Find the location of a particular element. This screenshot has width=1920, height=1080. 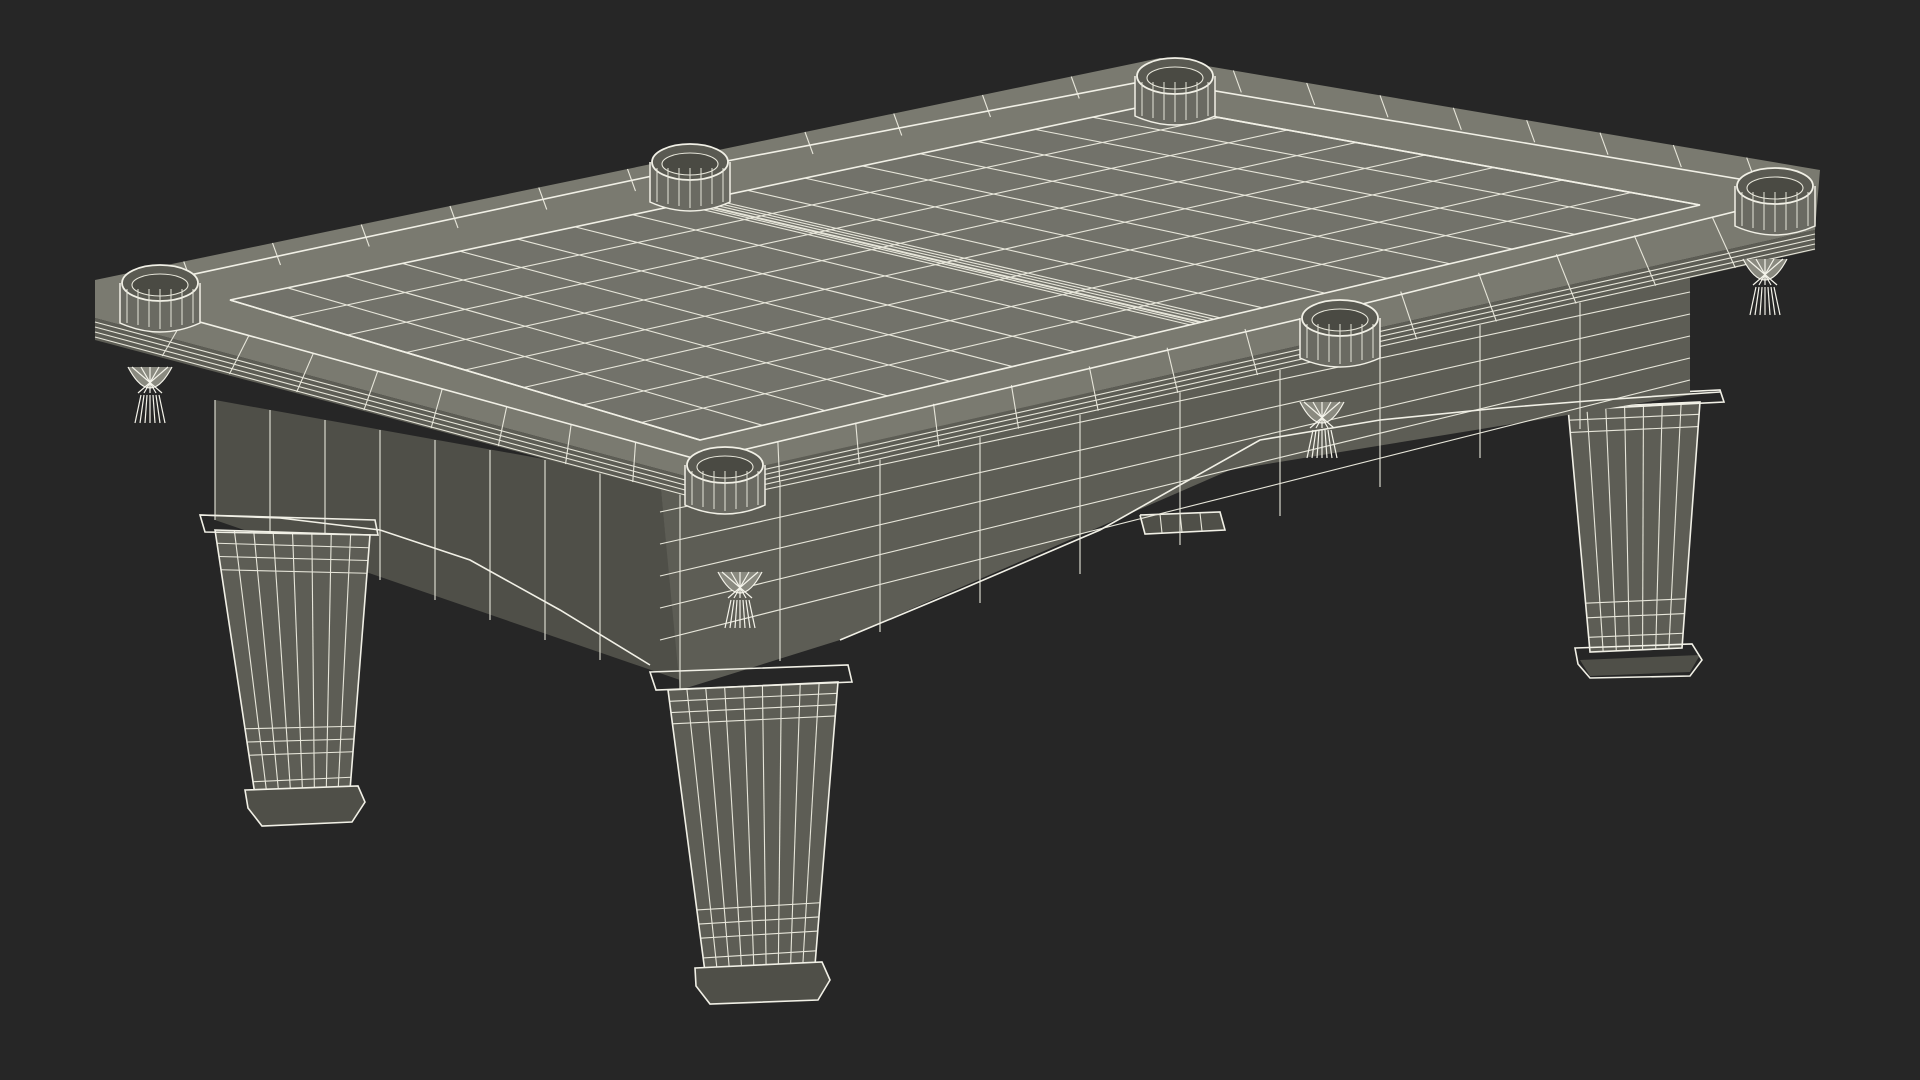

pocket-back-left is located at coordinates (160, 298).